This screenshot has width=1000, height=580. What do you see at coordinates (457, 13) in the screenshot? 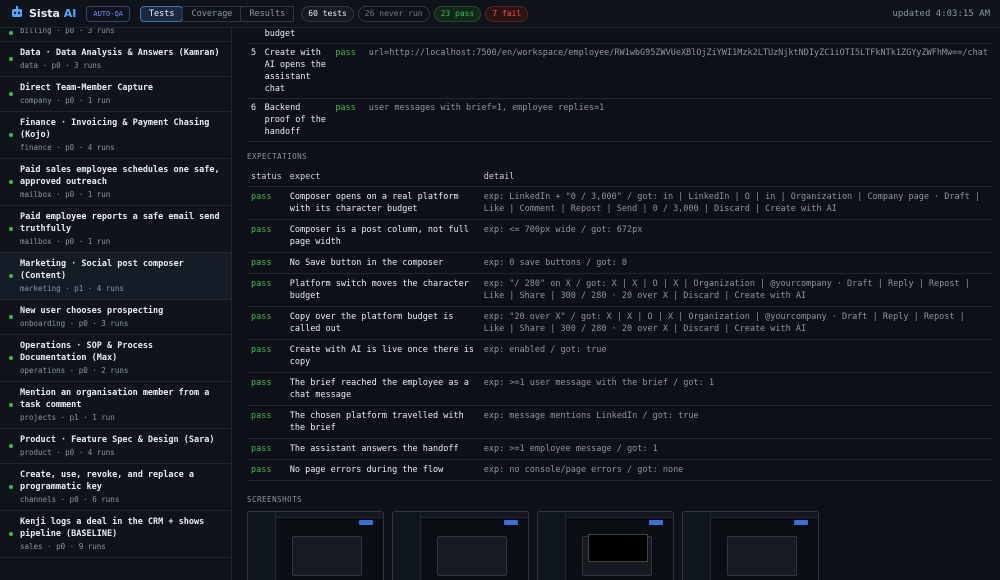
I see `filter-pass: 23 pass` at bounding box center [457, 13].